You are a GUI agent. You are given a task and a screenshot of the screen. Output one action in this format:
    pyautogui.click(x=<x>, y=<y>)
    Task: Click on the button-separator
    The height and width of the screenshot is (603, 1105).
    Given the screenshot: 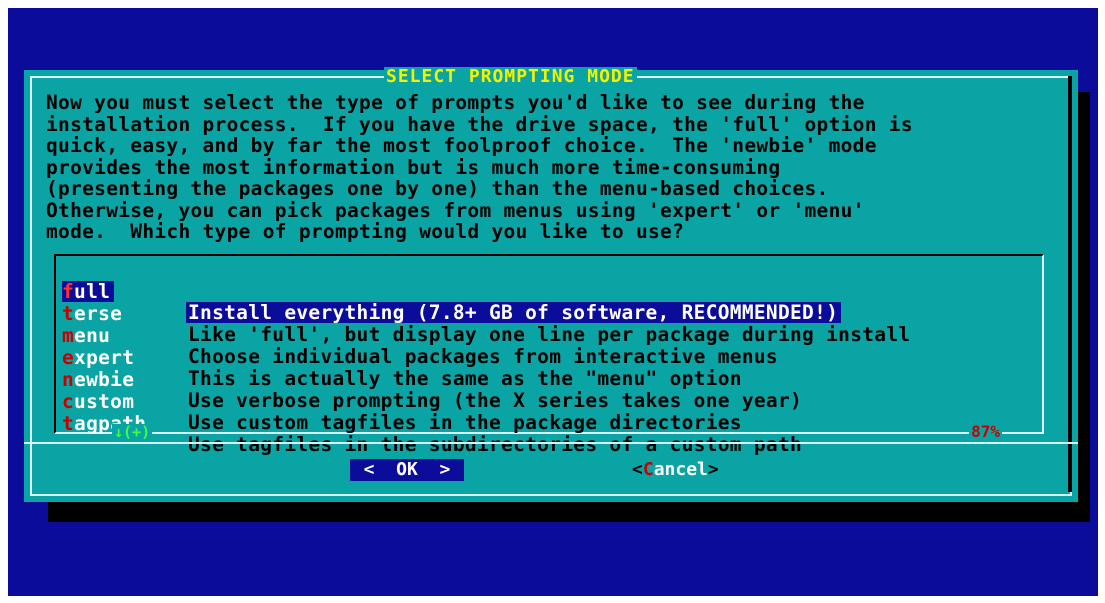 What is the action you would take?
    pyautogui.click(x=551, y=443)
    